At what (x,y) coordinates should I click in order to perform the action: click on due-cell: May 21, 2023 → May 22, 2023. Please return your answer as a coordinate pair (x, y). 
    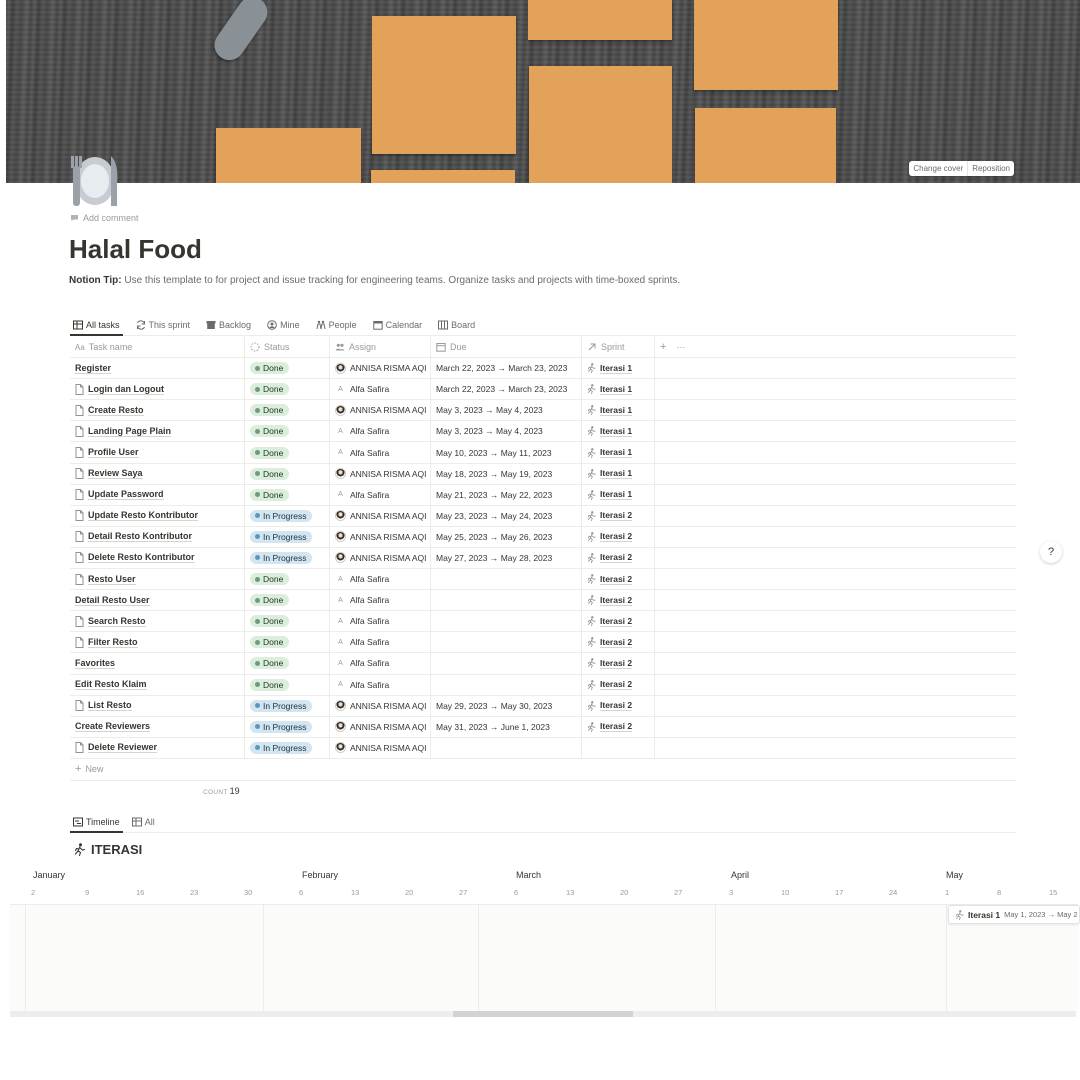
    Looking at the image, I should click on (506, 494).